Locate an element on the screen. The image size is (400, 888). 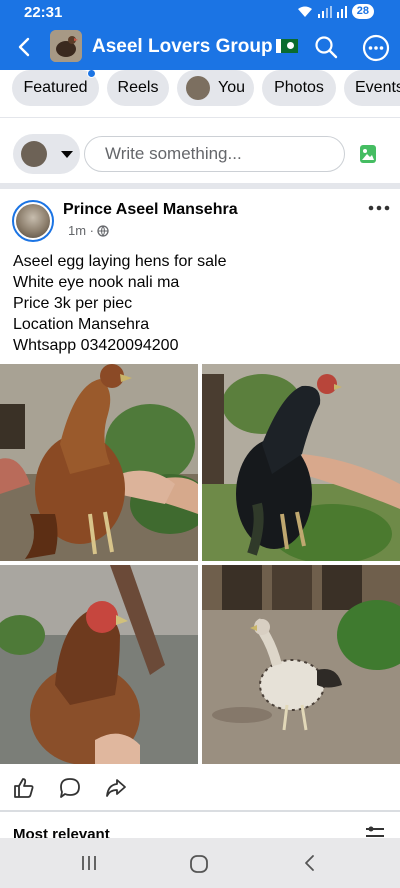
tab-label: Featured is located at coordinates (55, 87).